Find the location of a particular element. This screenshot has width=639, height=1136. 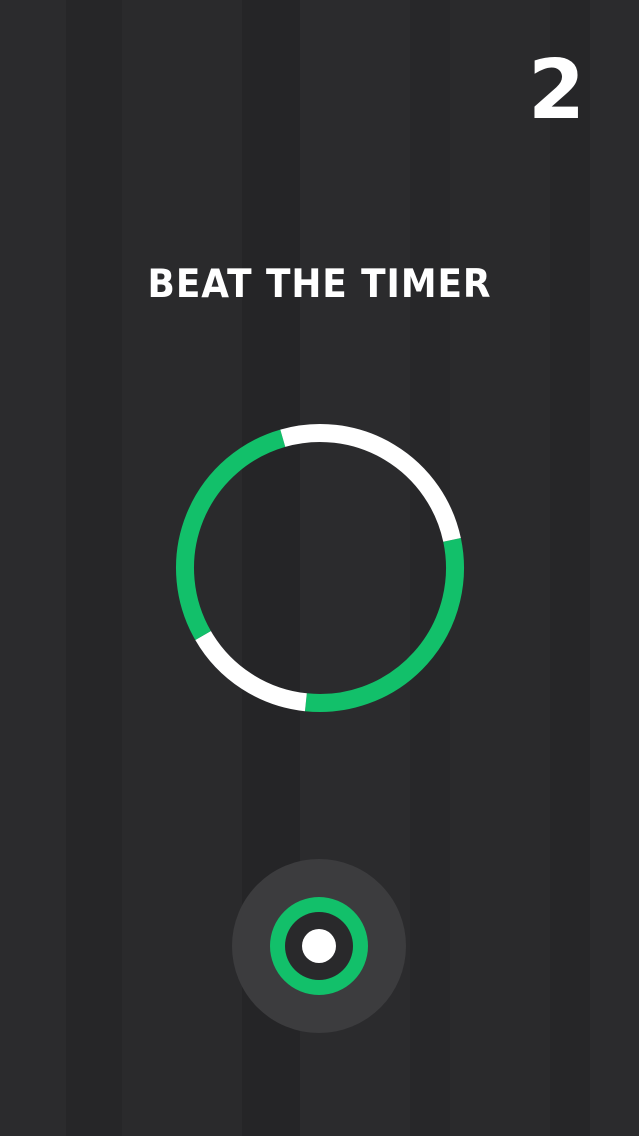

mode-title: BEAT THE TIMER is located at coordinates (319, 284).